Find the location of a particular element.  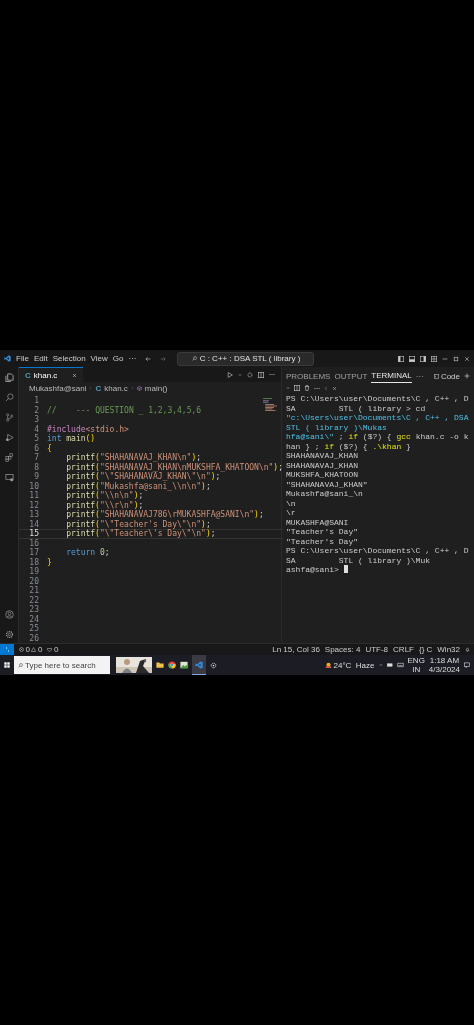

code-line: } is located at coordinates (49, 562).